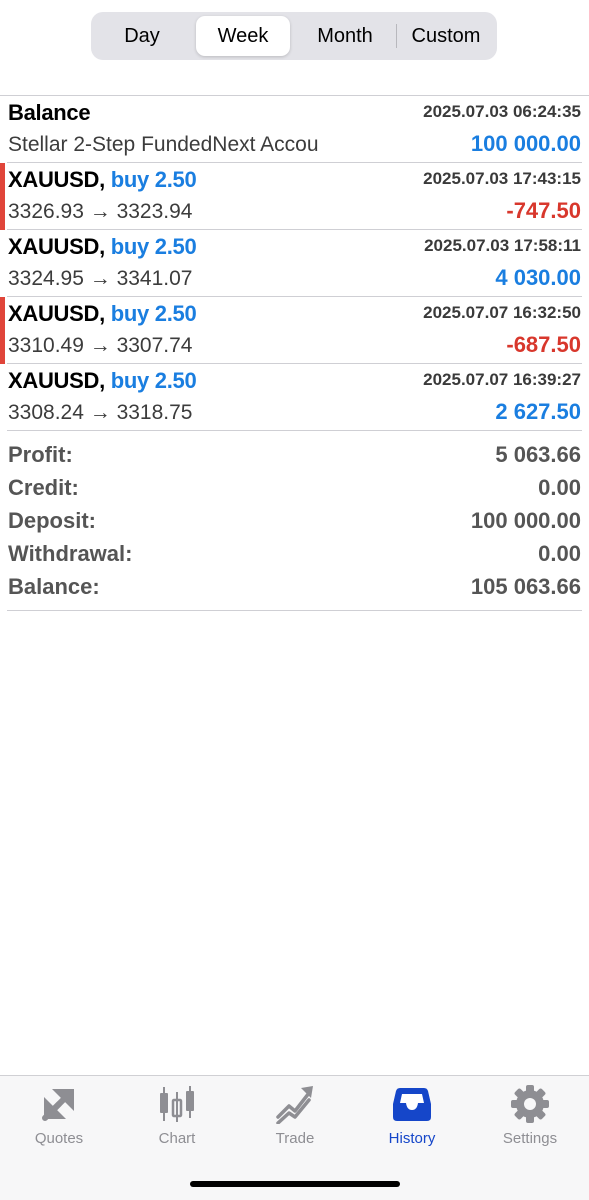 This screenshot has width=589, height=1200. Describe the element at coordinates (538, 454) in the screenshot. I see `summary-value: 5 063.66` at that location.